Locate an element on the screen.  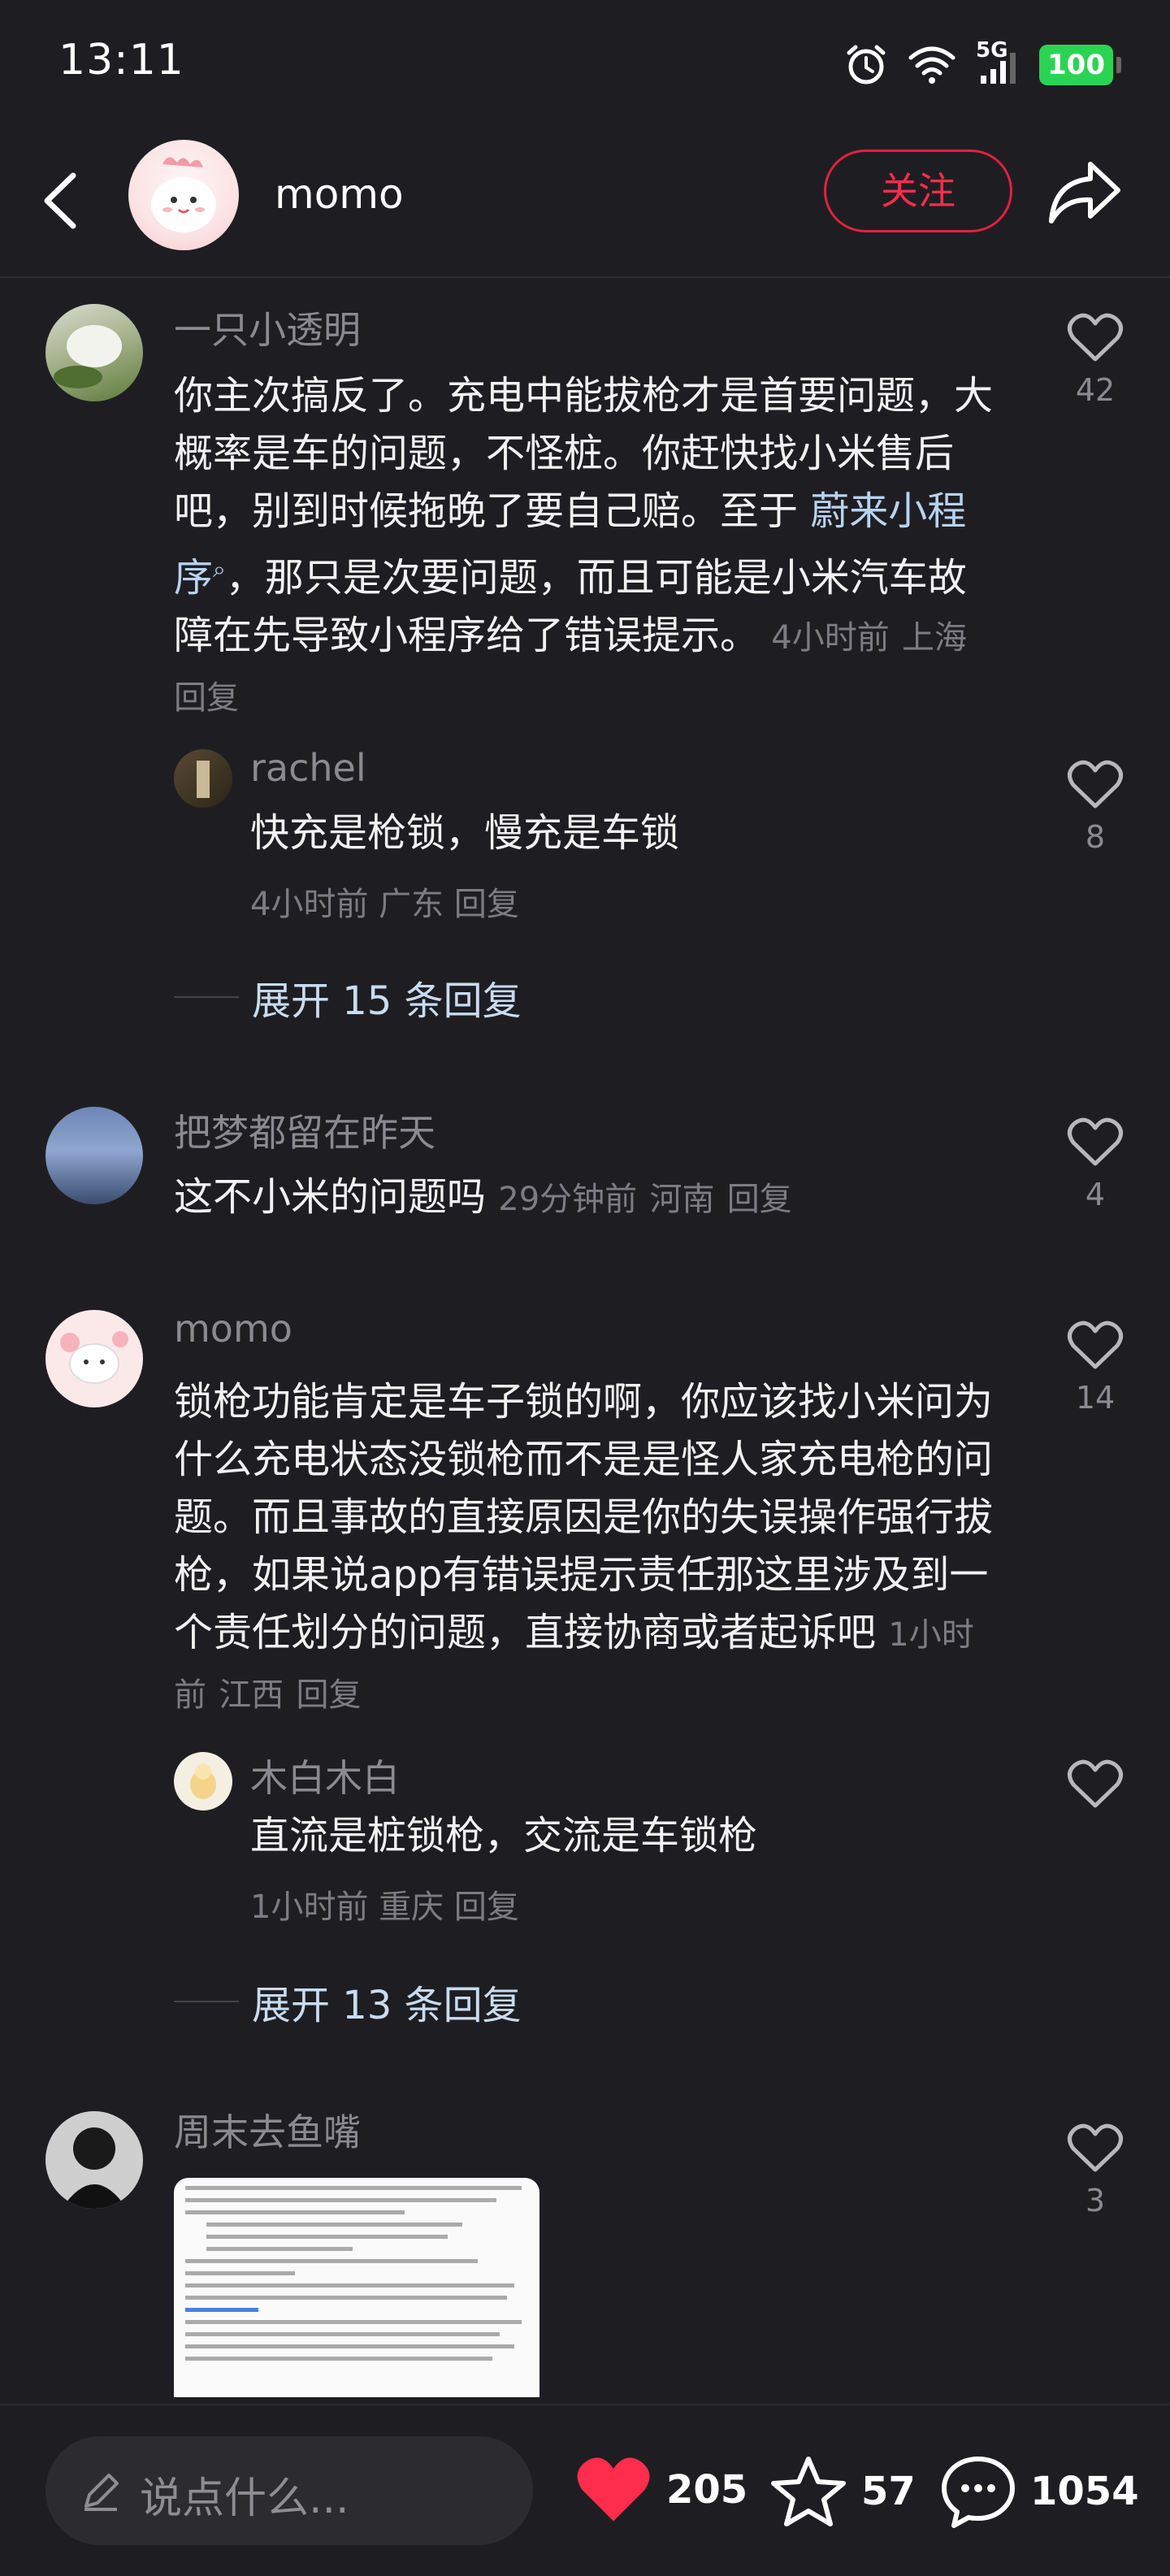
comment-region: 广东 is located at coordinates (412, 905).